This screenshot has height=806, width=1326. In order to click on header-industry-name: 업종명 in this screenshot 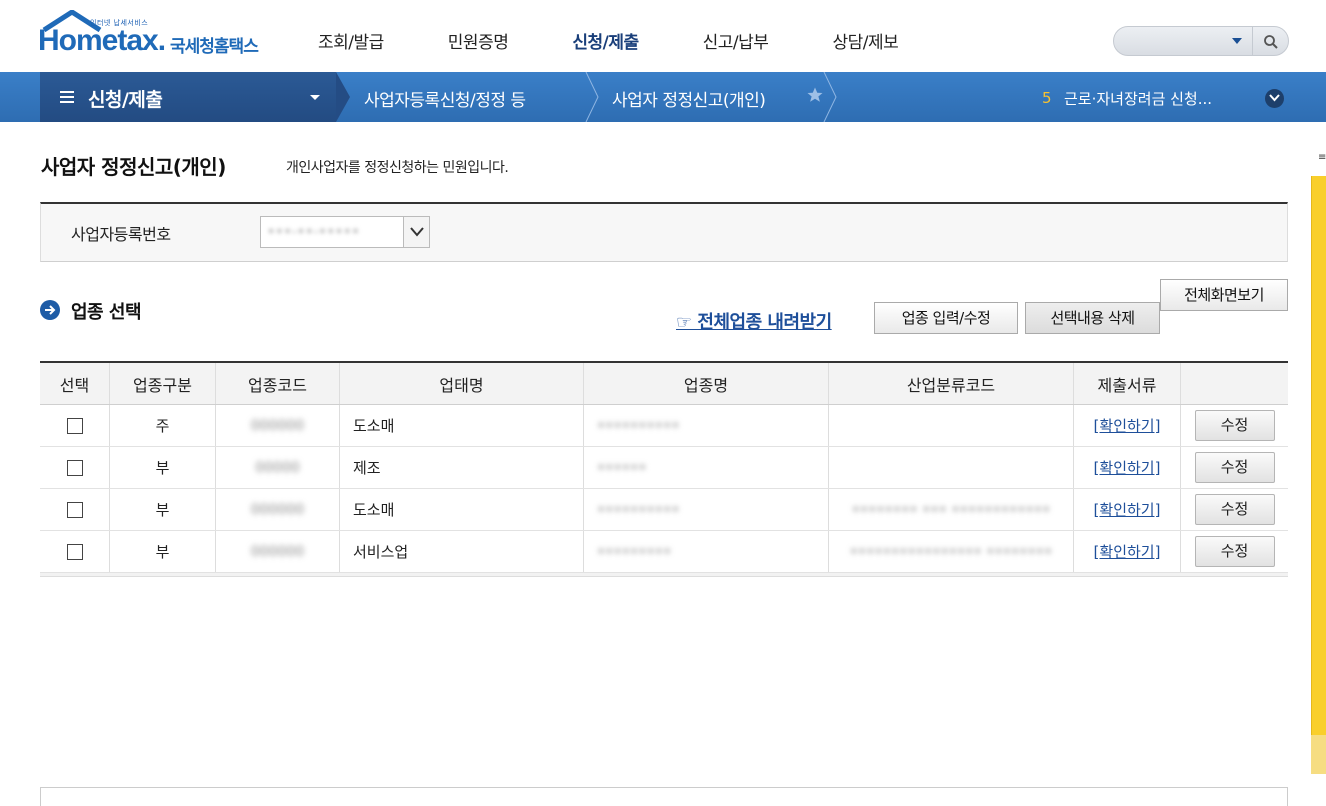, I will do `click(706, 383)`.